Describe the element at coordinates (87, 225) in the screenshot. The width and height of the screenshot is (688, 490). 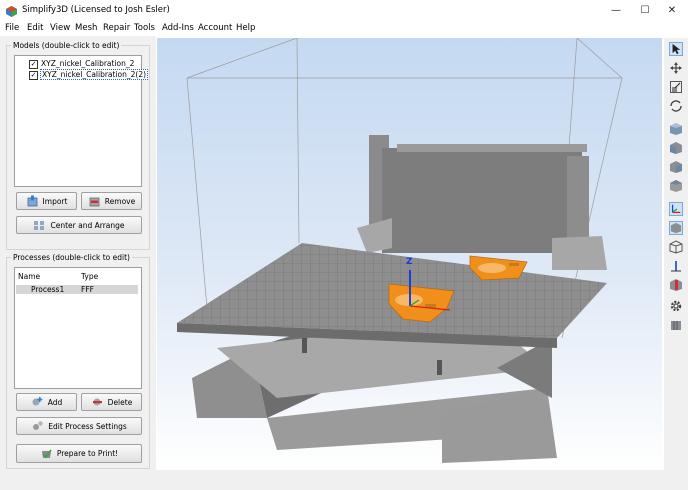
I see `center-arrange-label: Center and Arrange` at that location.